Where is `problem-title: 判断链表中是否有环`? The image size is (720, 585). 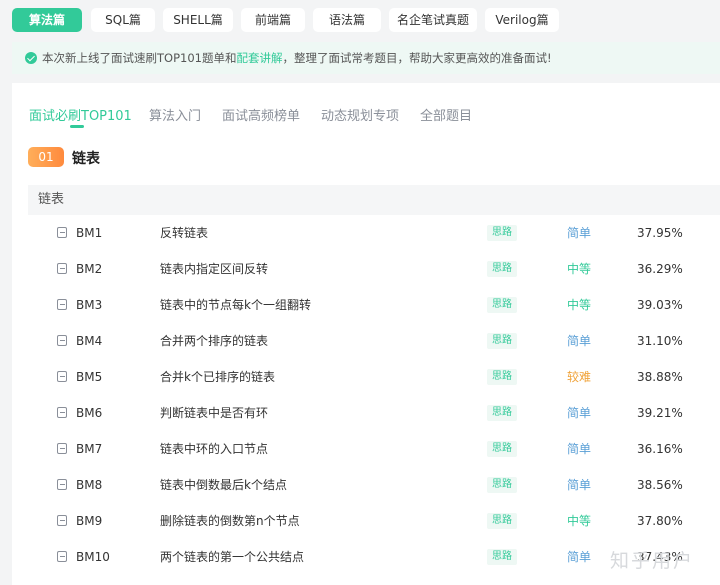 problem-title: 判断链表中是否有环 is located at coordinates (214, 413).